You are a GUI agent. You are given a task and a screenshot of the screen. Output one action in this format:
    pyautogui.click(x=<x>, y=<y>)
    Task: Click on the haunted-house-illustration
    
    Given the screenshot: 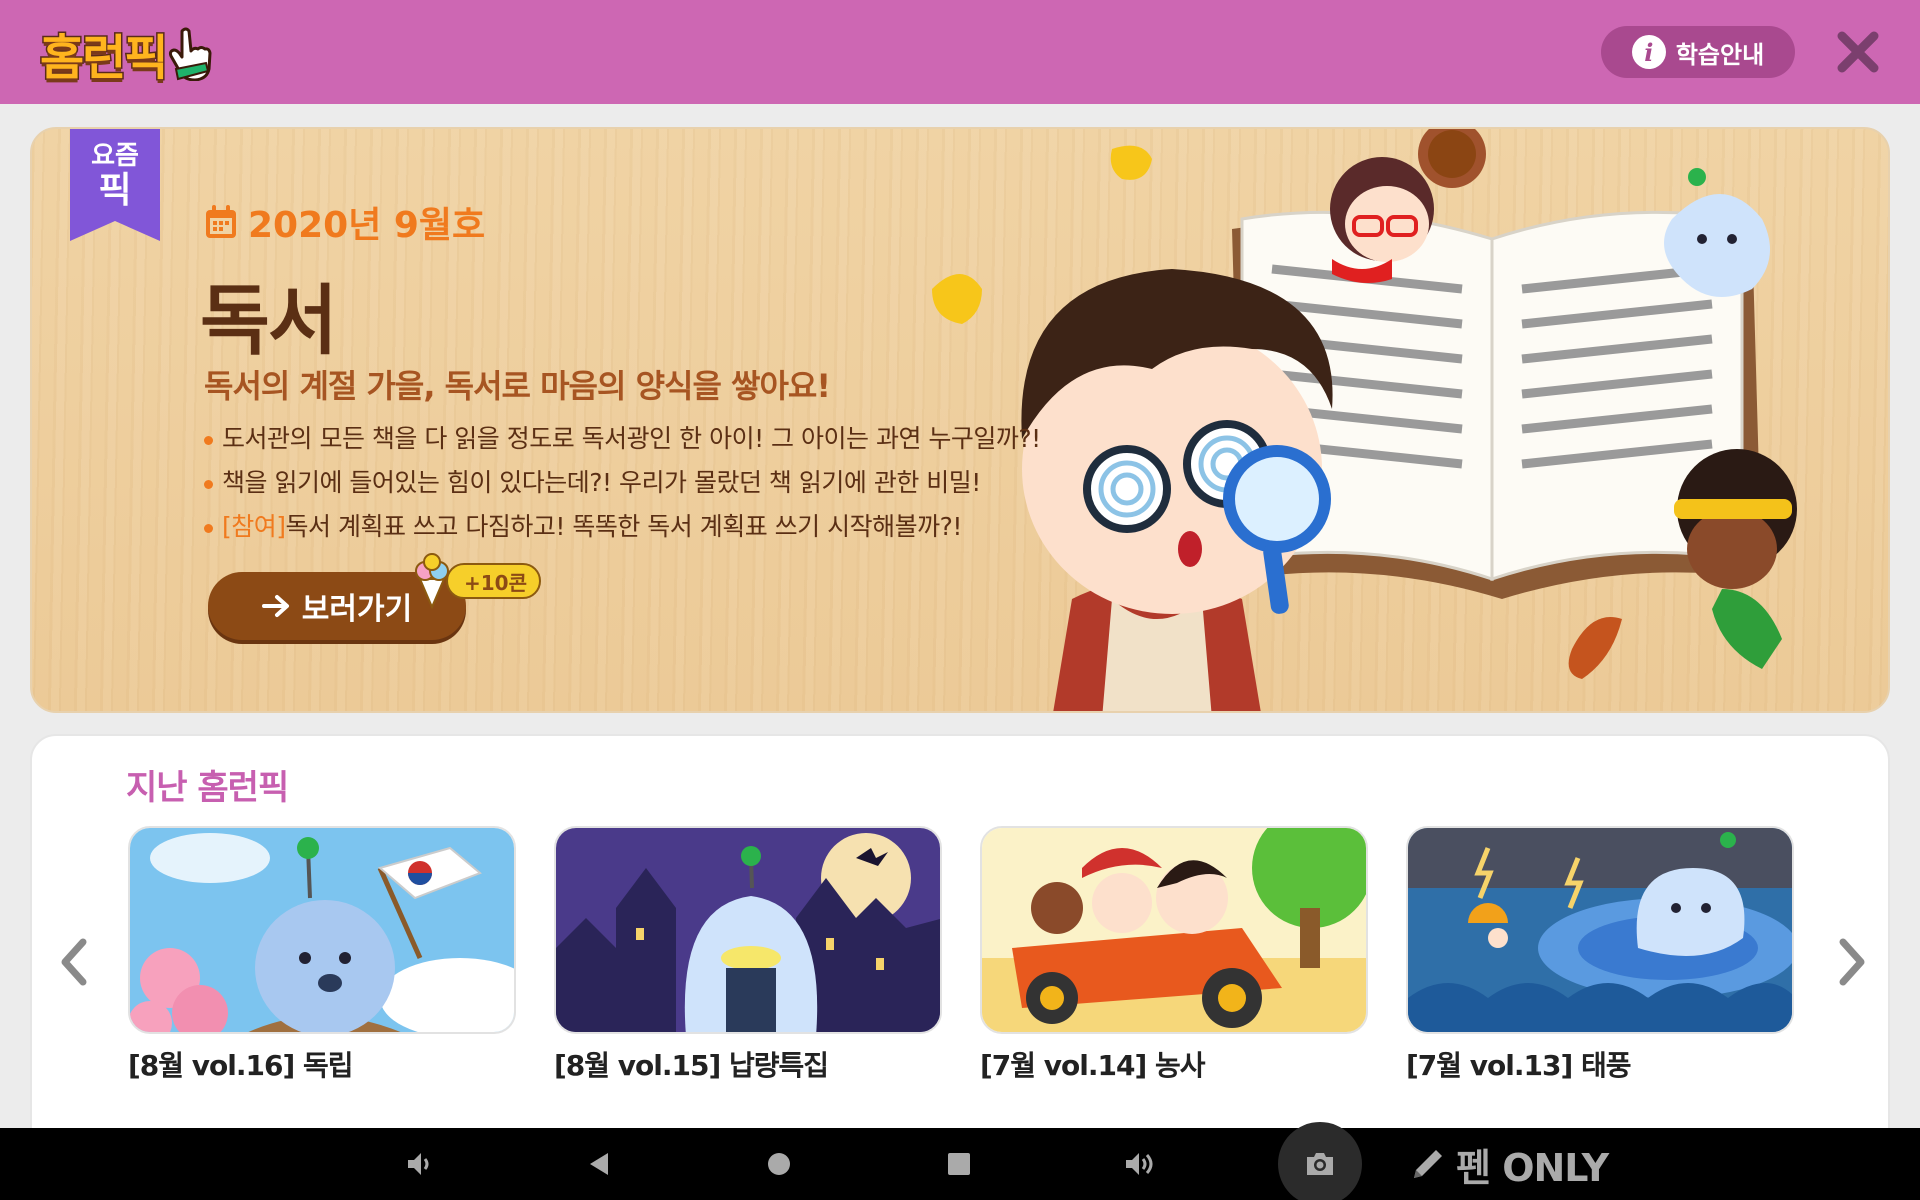 What is the action you would take?
    pyautogui.click(x=748, y=930)
    